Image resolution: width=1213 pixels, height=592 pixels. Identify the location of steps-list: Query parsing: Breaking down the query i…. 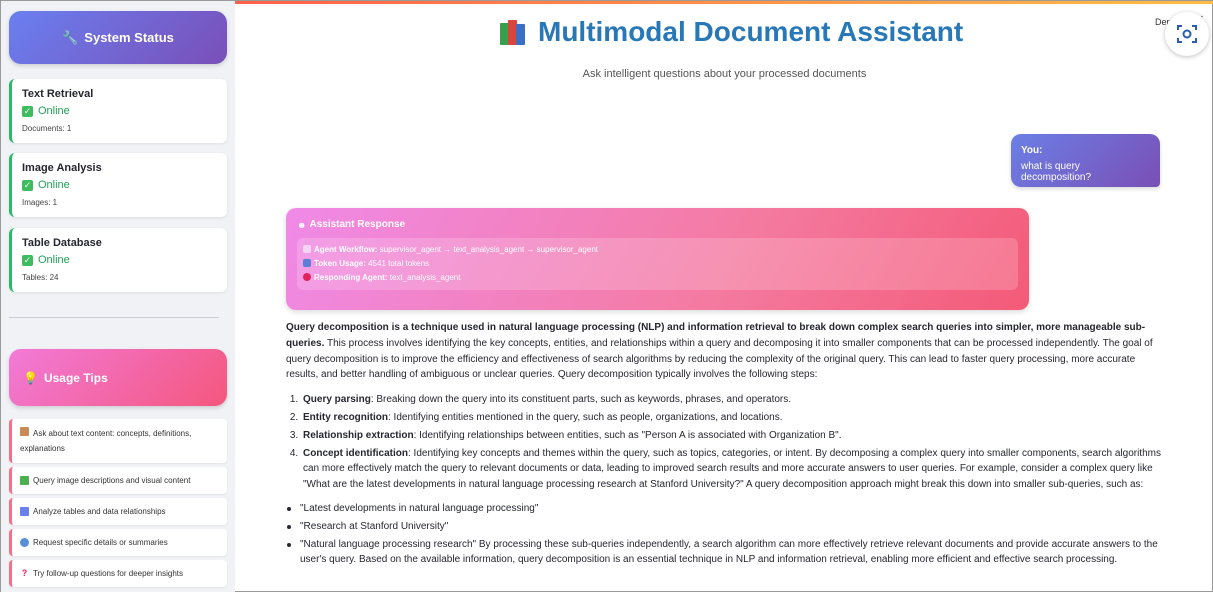
(731, 442).